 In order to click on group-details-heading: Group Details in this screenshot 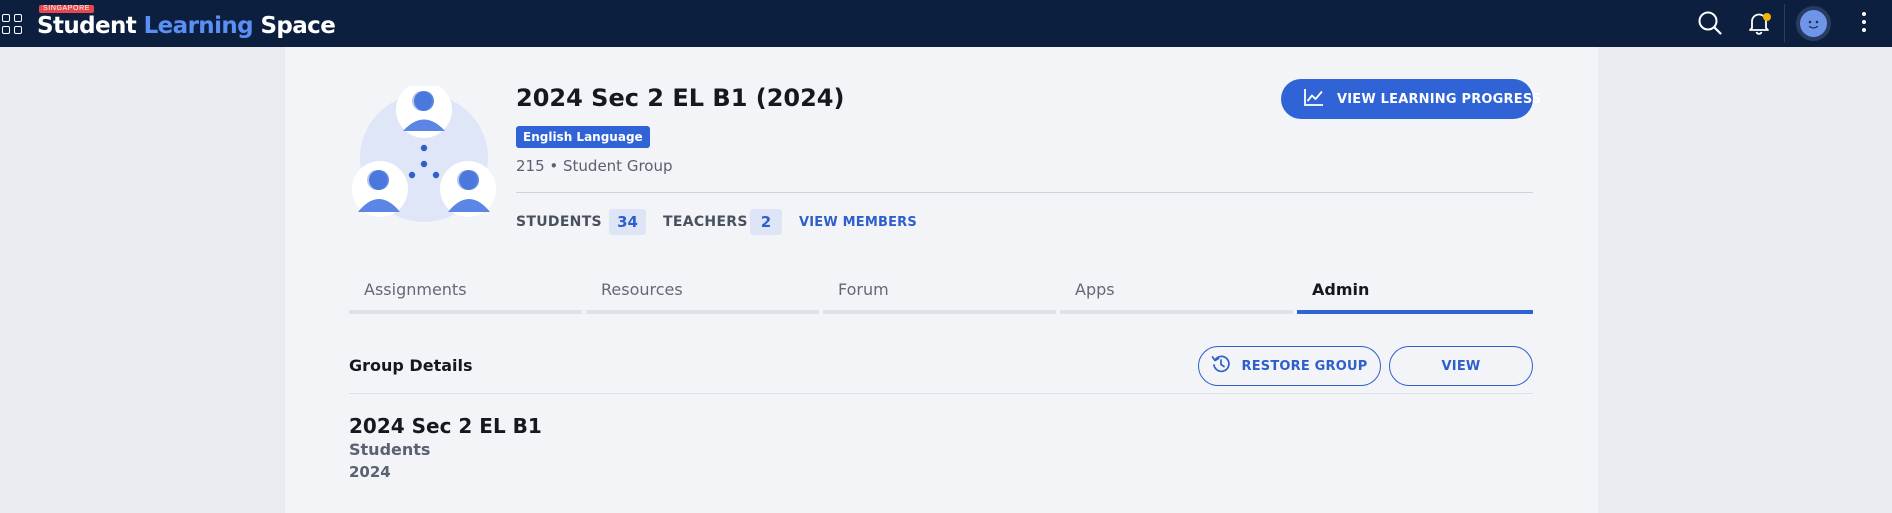, I will do `click(411, 365)`.